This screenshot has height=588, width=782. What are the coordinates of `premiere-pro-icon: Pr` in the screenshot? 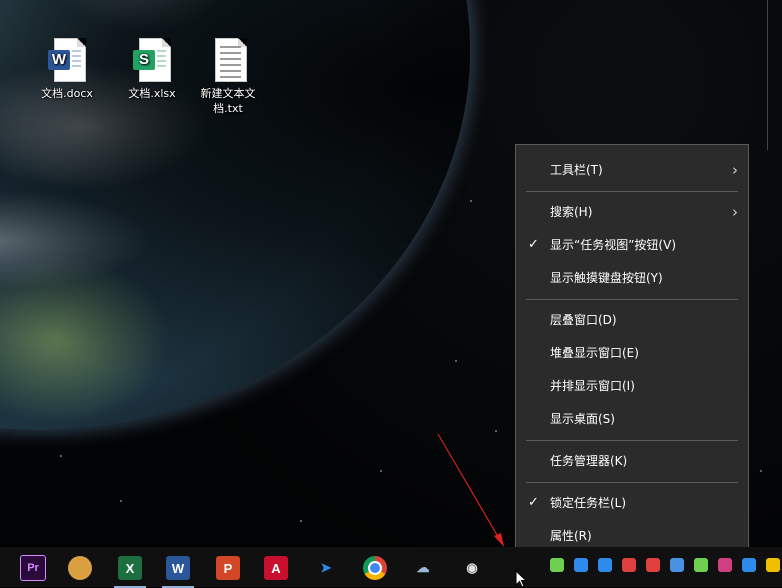 It's located at (33, 568).